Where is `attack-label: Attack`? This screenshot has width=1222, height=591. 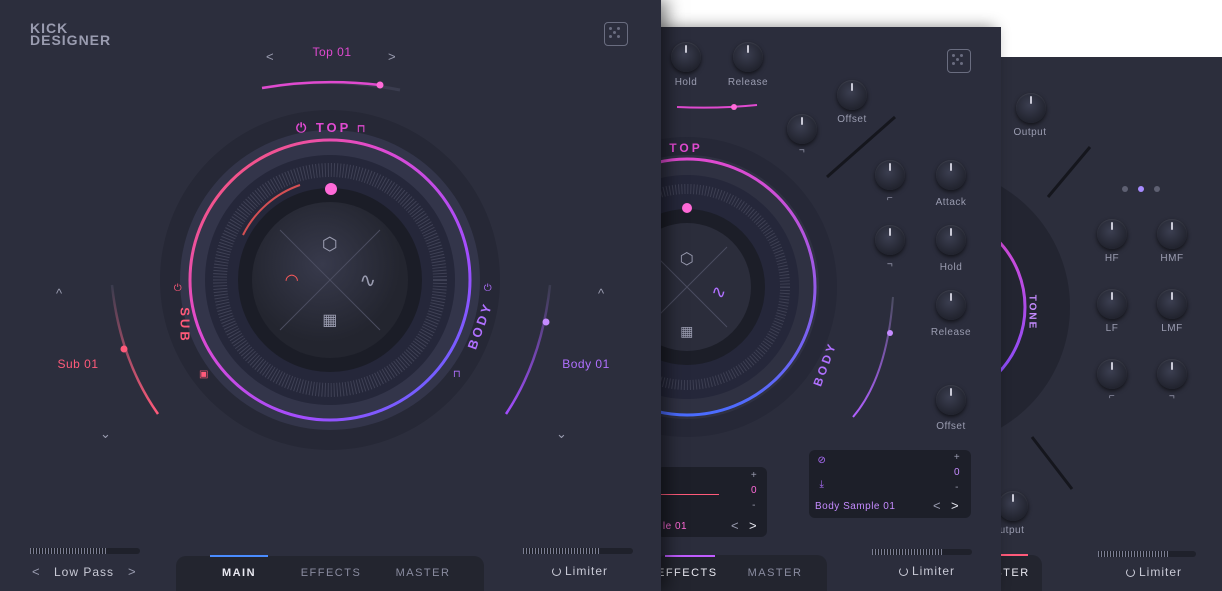
attack-label: Attack is located at coordinates (951, 202).